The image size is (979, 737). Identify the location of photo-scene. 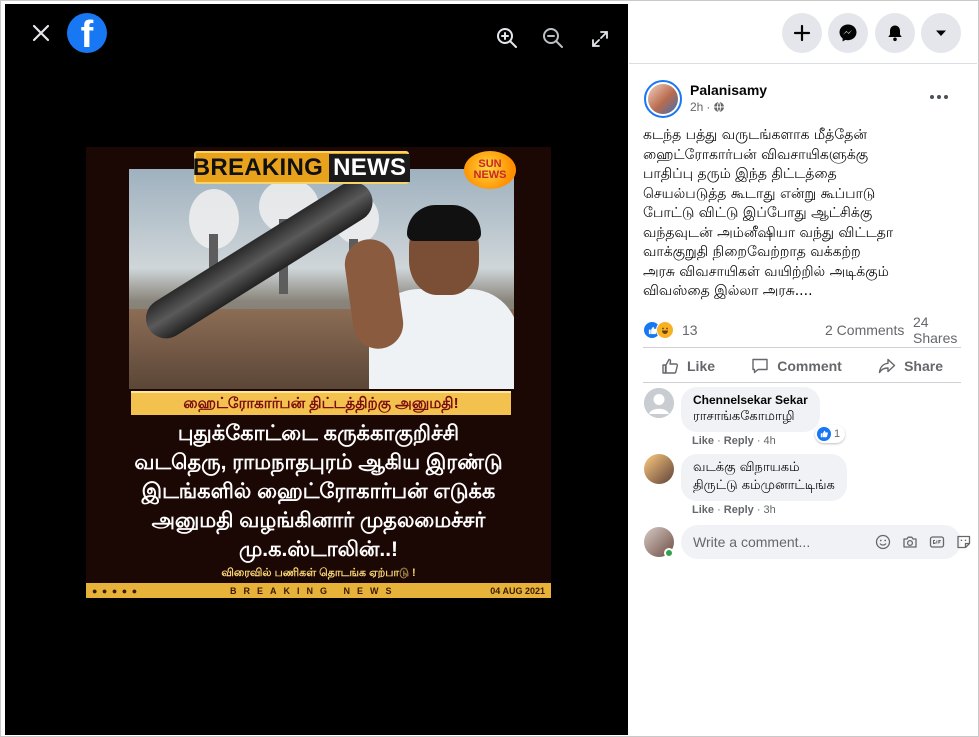
(321, 279).